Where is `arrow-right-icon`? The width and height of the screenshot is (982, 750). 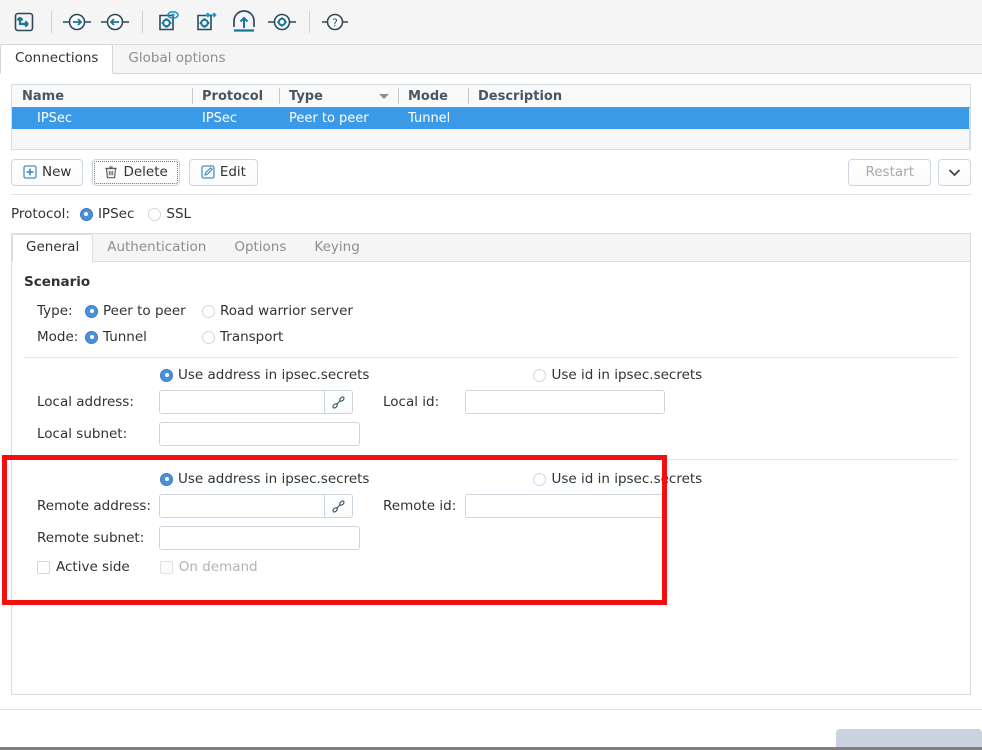
arrow-right-icon is located at coordinates (77, 22).